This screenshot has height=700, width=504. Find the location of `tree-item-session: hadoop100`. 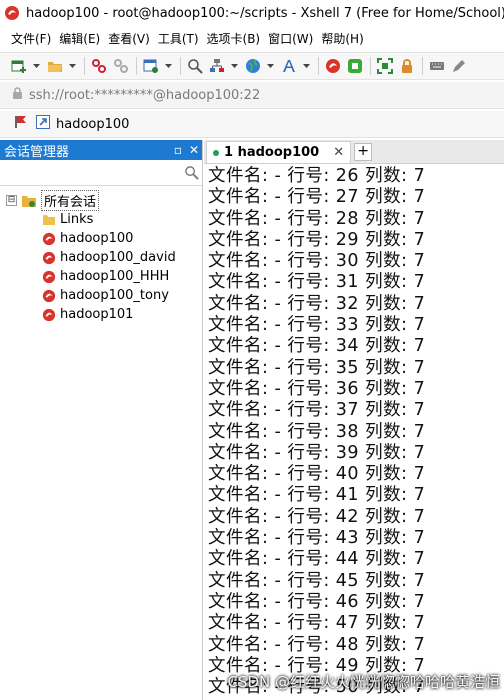

tree-item-session: hadoop100 is located at coordinates (101, 238).